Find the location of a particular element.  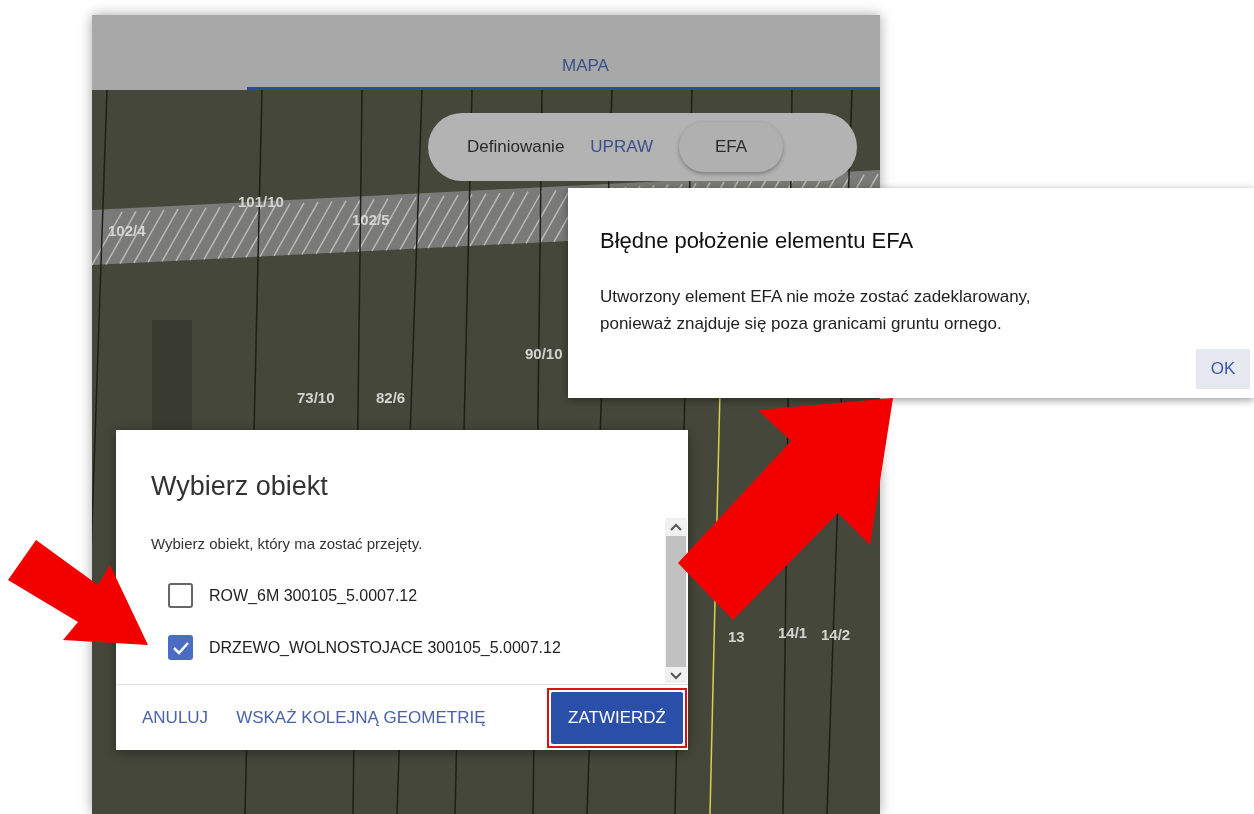

mode-option: UPRAW is located at coordinates (621, 147).